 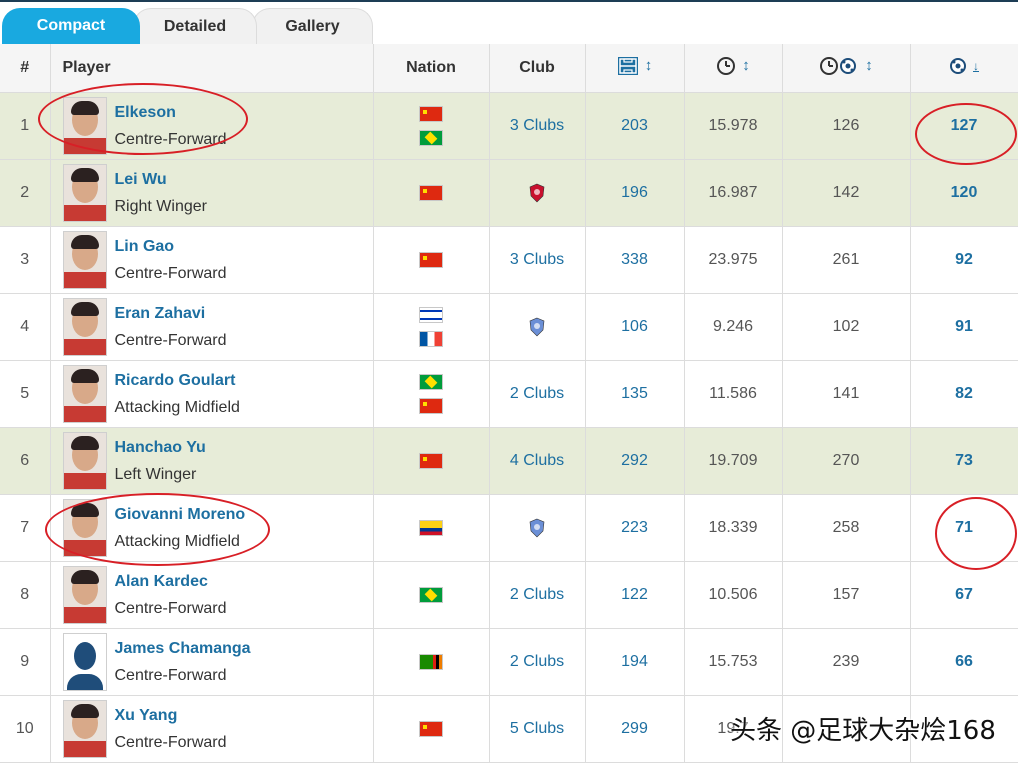 What do you see at coordinates (634, 594) in the screenshot?
I see `appearances-link: 122` at bounding box center [634, 594].